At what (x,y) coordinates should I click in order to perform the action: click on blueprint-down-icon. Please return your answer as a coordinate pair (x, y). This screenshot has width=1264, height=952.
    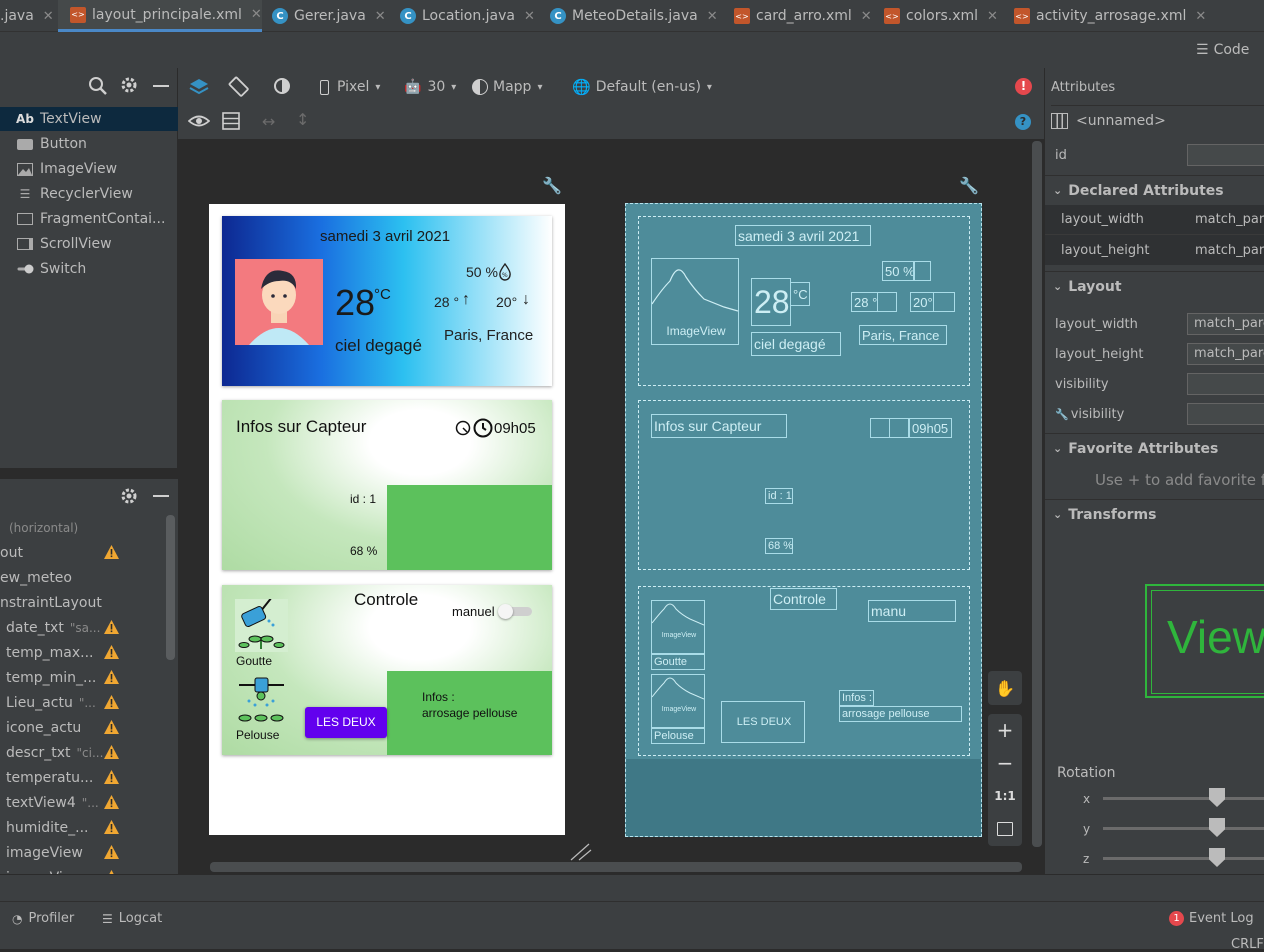
    Looking at the image, I should click on (944, 302).